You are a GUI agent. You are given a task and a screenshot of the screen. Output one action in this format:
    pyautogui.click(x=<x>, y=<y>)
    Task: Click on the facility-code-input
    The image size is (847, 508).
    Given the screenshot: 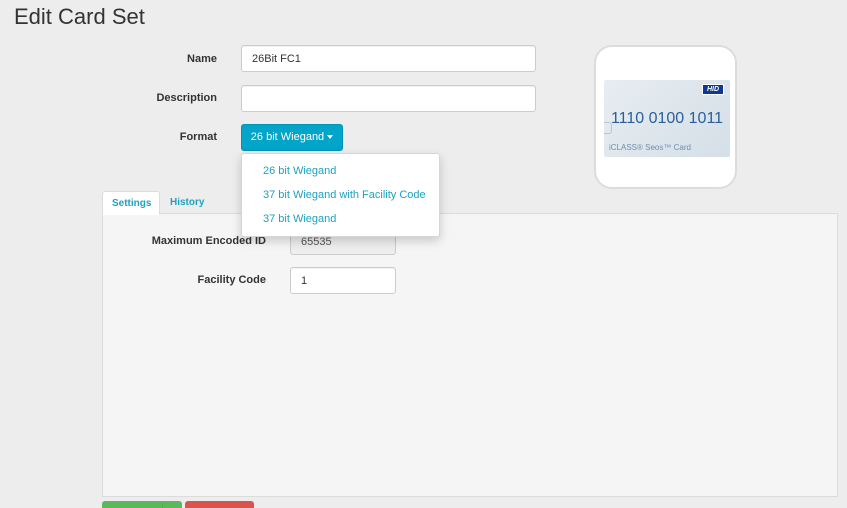 What is the action you would take?
    pyautogui.click(x=343, y=280)
    